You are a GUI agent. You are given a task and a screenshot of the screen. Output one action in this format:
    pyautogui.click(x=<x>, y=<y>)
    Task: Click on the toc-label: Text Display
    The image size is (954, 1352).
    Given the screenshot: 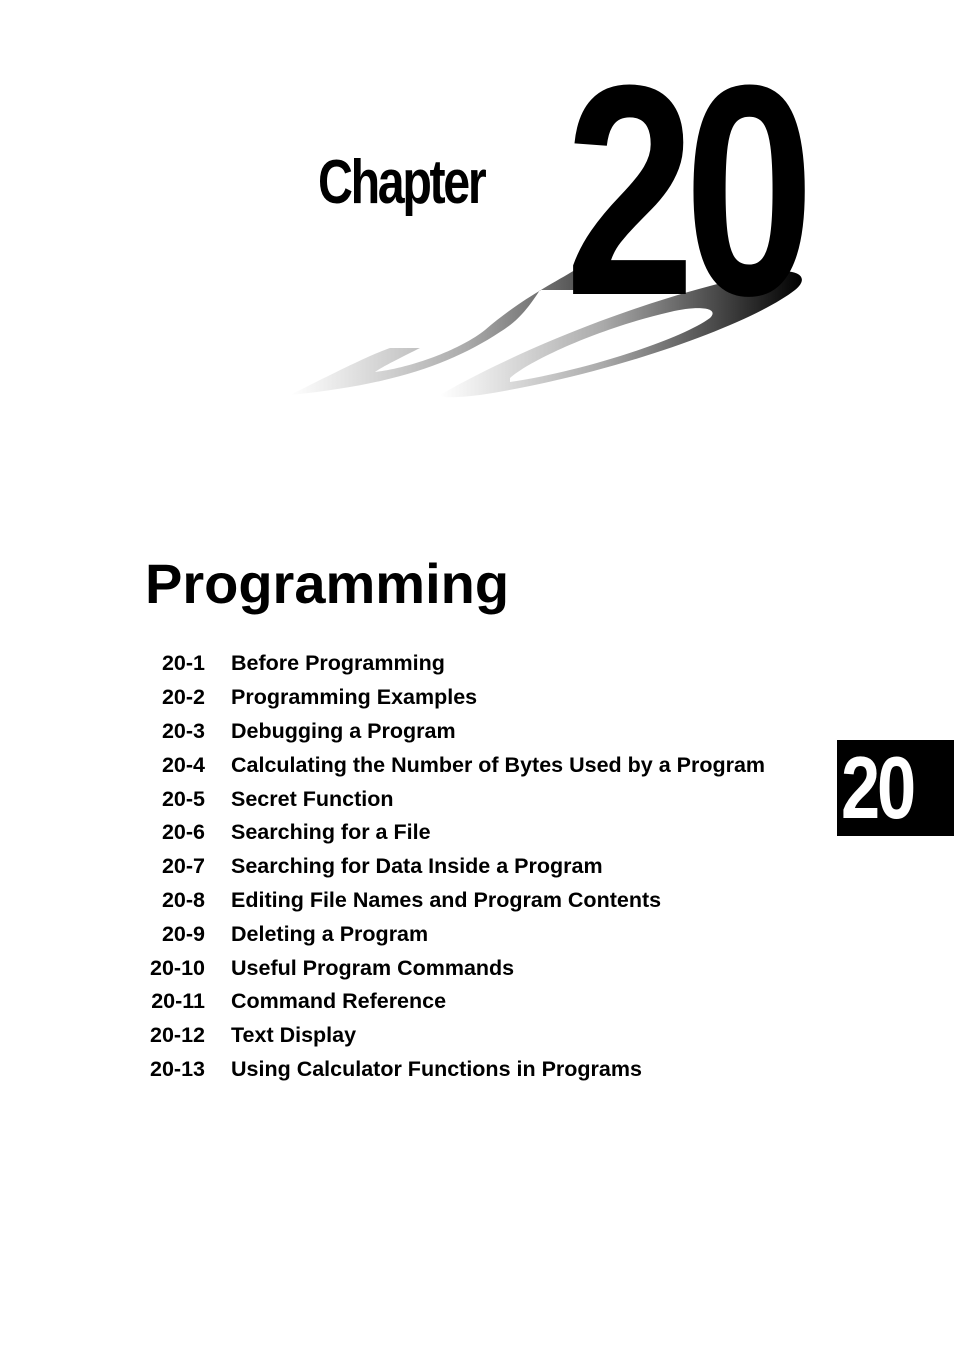 What is the action you would take?
    pyautogui.click(x=294, y=1035)
    